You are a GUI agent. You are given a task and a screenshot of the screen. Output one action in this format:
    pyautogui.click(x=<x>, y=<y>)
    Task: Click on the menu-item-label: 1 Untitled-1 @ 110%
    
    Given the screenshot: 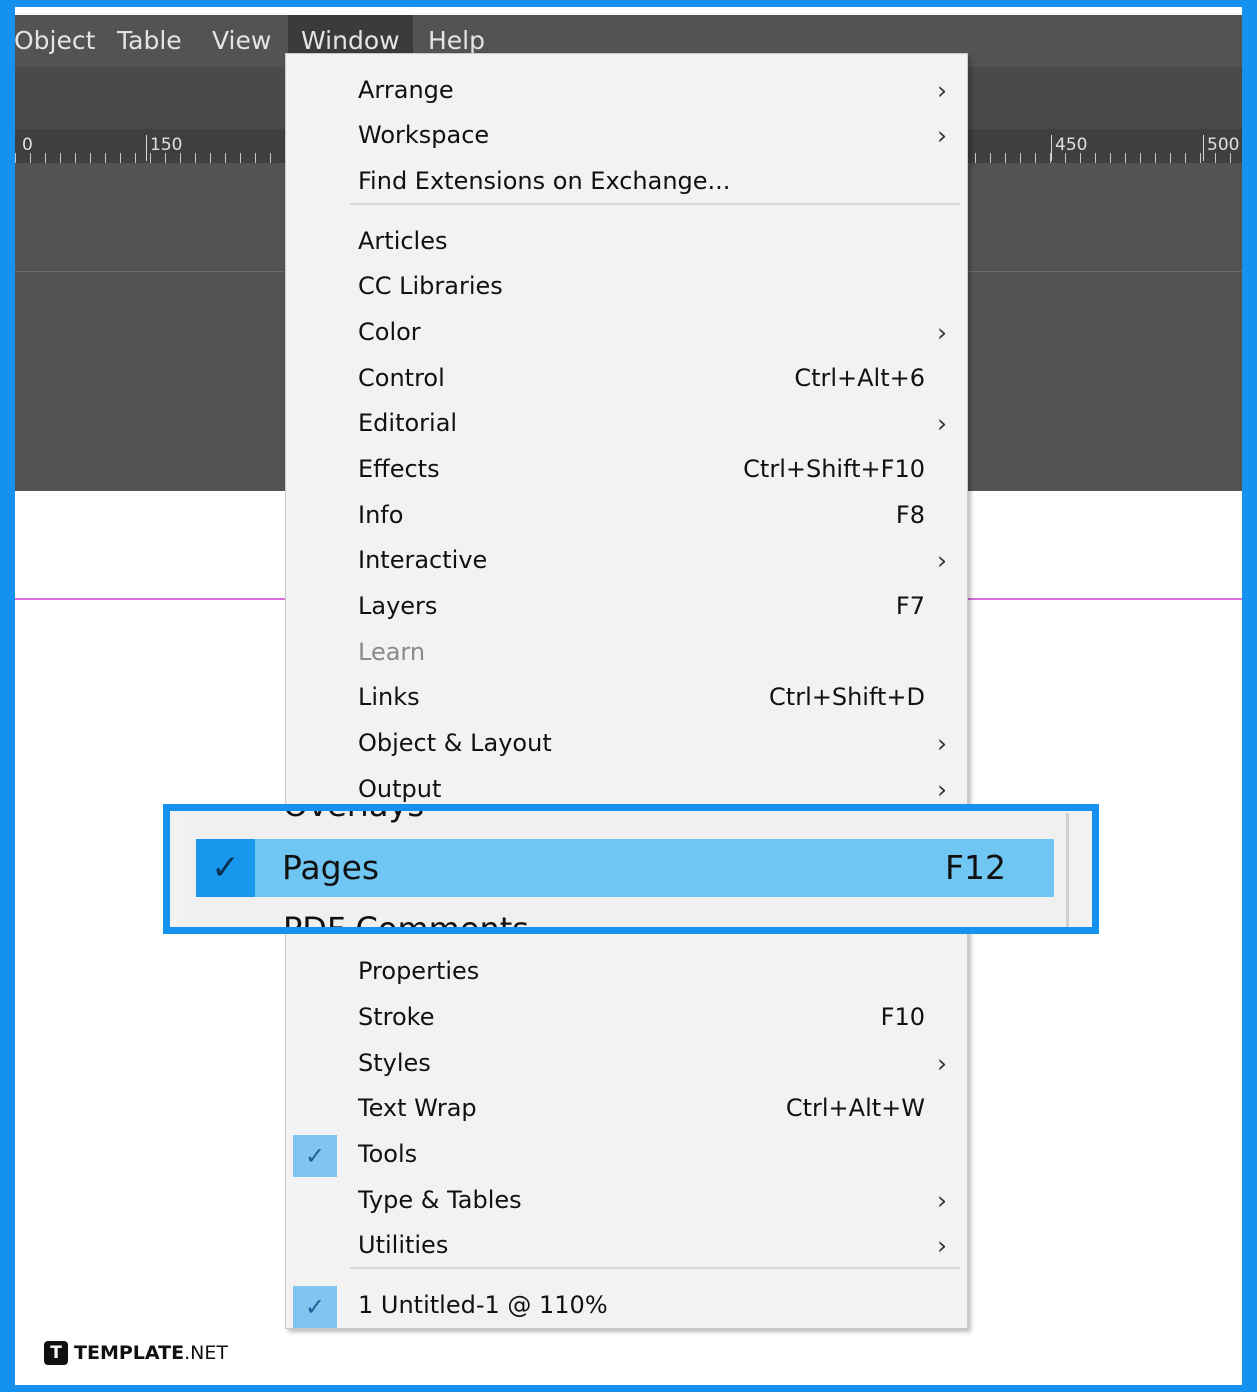 What is the action you would take?
    pyautogui.click(x=483, y=1305)
    